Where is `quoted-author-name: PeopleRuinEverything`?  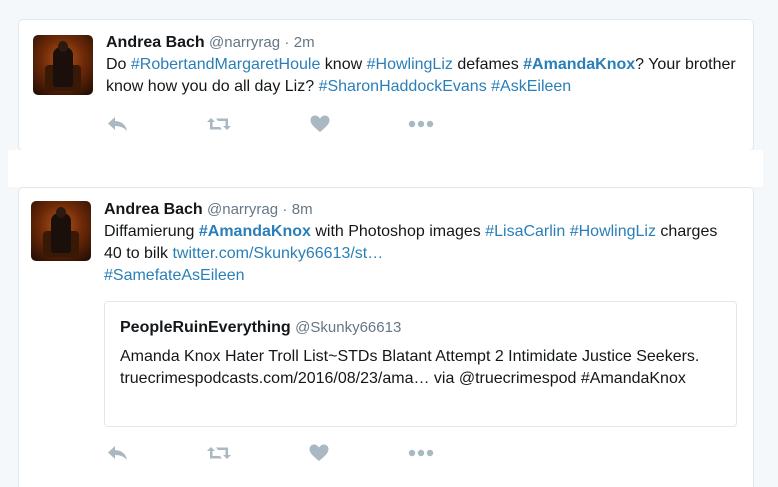 quoted-author-name: PeopleRuinEverything is located at coordinates (205, 327).